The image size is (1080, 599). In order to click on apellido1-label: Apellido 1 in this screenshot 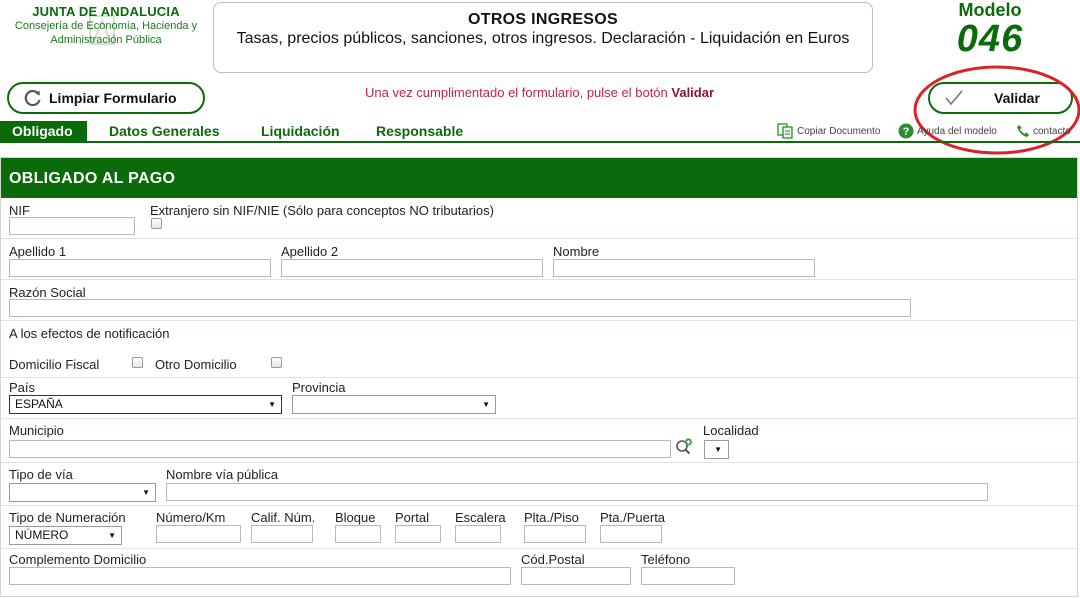, I will do `click(38, 251)`.